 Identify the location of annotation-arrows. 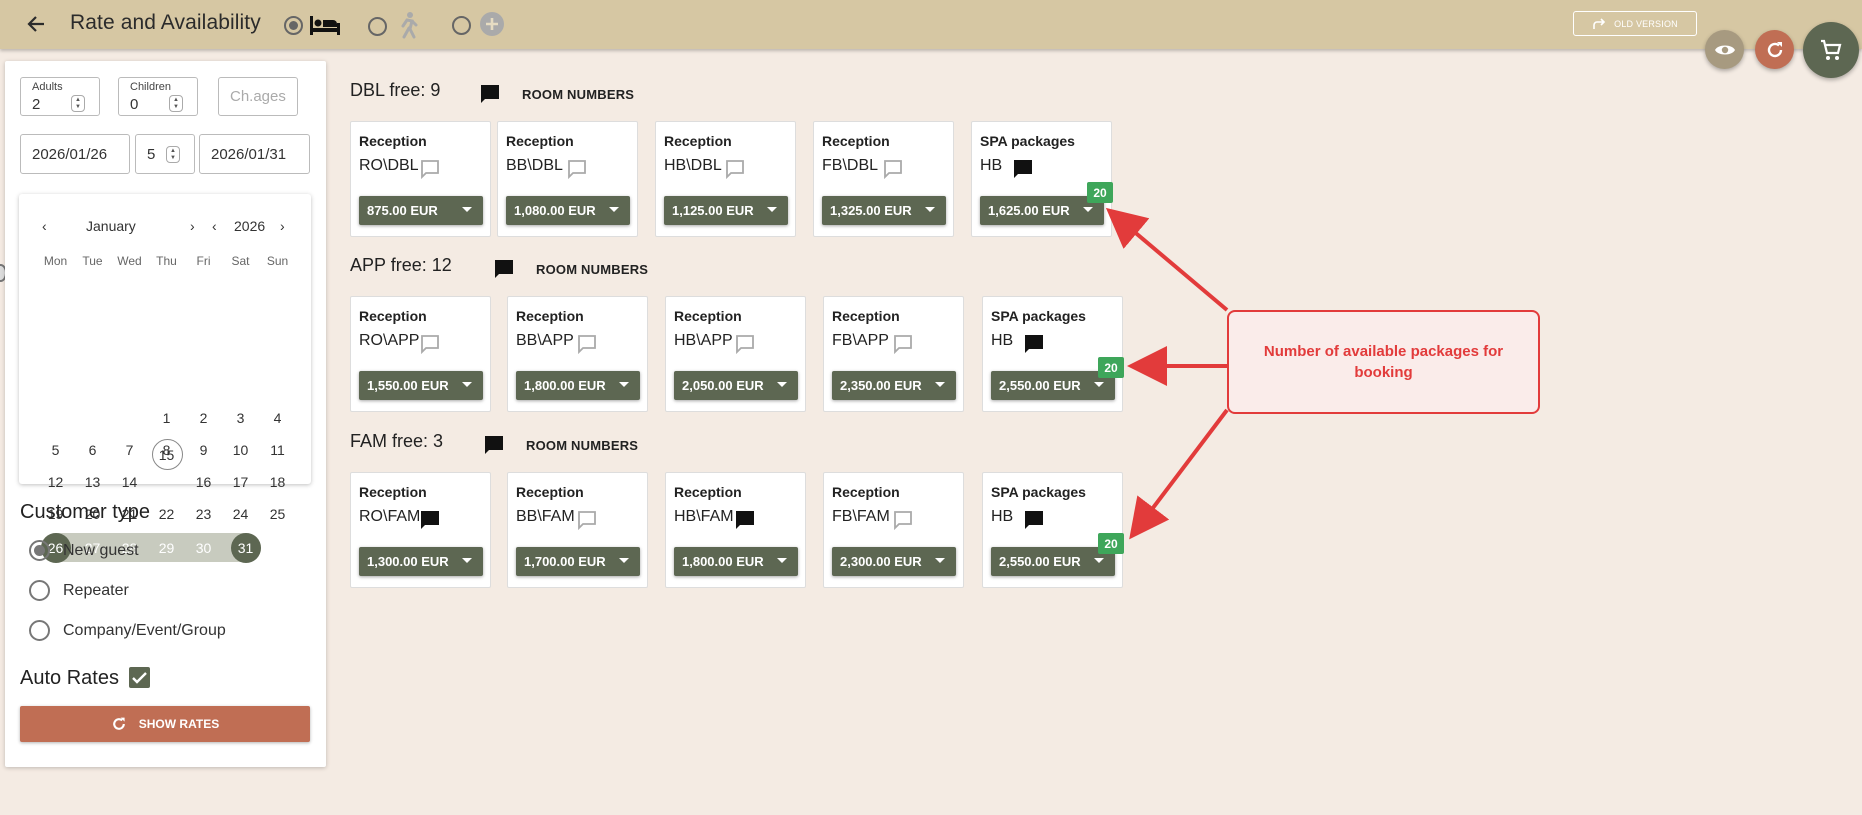
(1167, 373).